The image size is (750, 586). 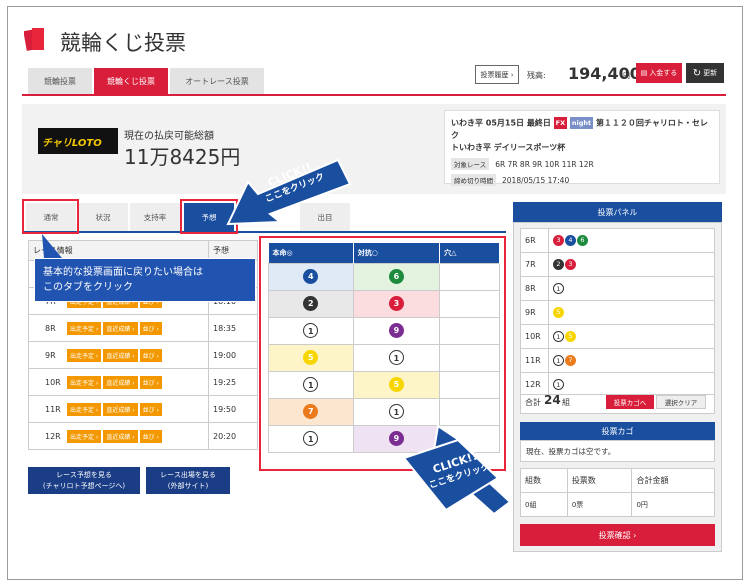 What do you see at coordinates (50, 355) in the screenshot?
I see `race-number: 9R` at bounding box center [50, 355].